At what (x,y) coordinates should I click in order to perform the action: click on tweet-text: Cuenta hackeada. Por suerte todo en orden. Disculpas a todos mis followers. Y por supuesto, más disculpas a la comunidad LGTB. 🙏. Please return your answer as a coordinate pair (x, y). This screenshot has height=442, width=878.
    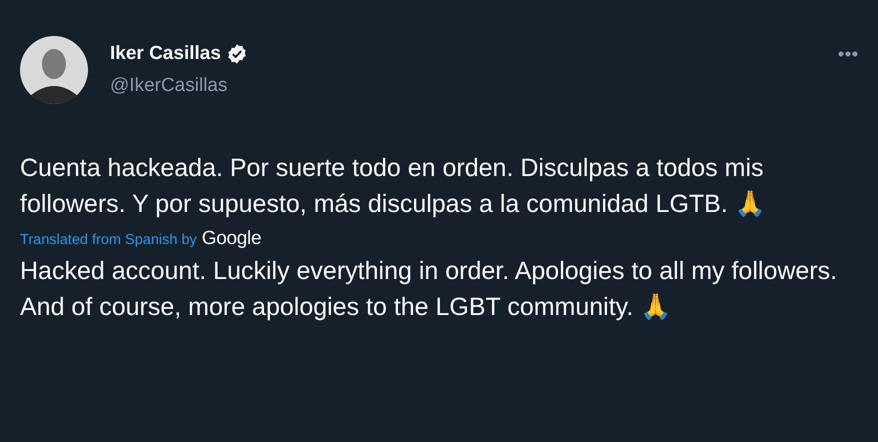
    Looking at the image, I should click on (393, 186).